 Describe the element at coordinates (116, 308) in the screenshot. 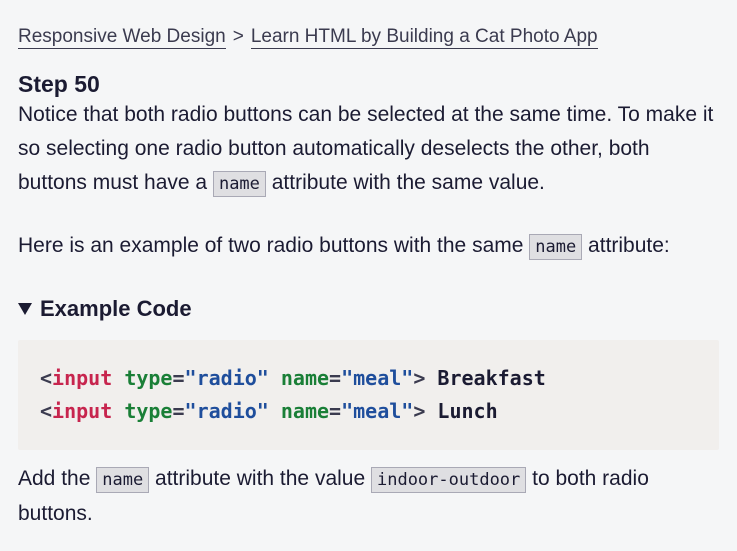

I see `example-code-summary-label: Example Code` at that location.